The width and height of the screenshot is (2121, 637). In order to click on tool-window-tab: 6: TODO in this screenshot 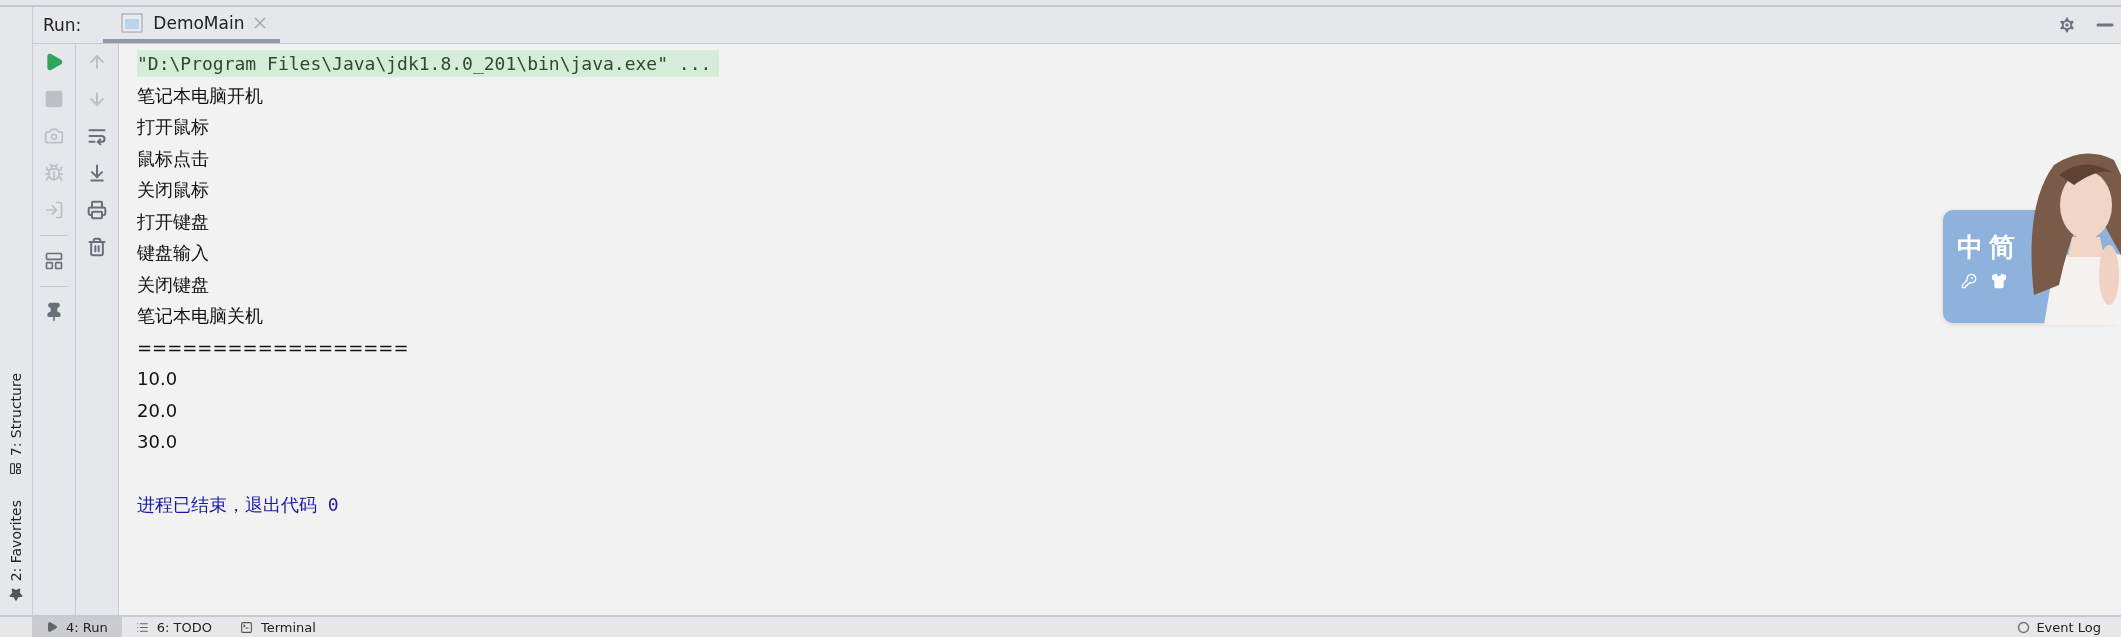, I will do `click(173, 627)`.